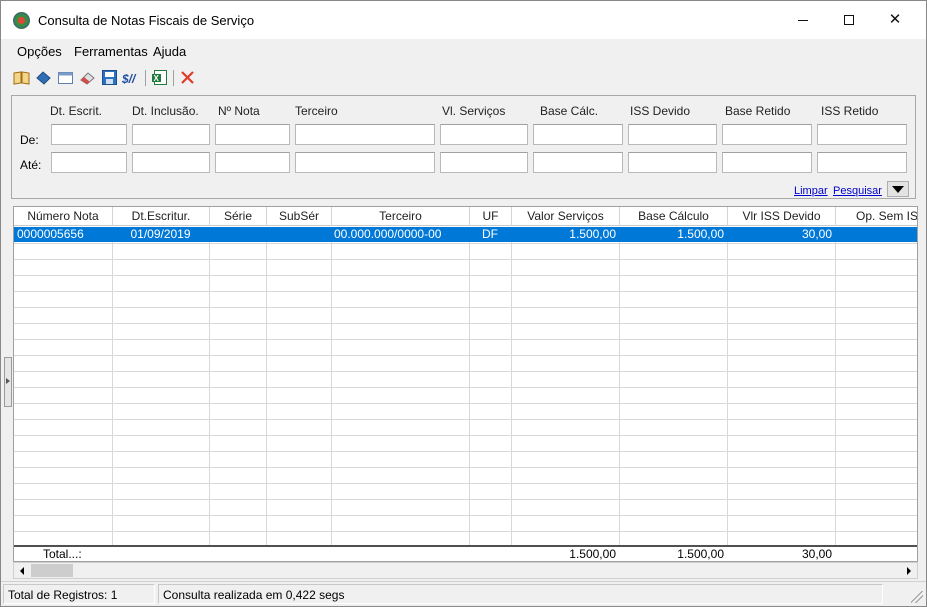 The image size is (927, 607). I want to click on eraser-blue-icon, so click(43, 77).